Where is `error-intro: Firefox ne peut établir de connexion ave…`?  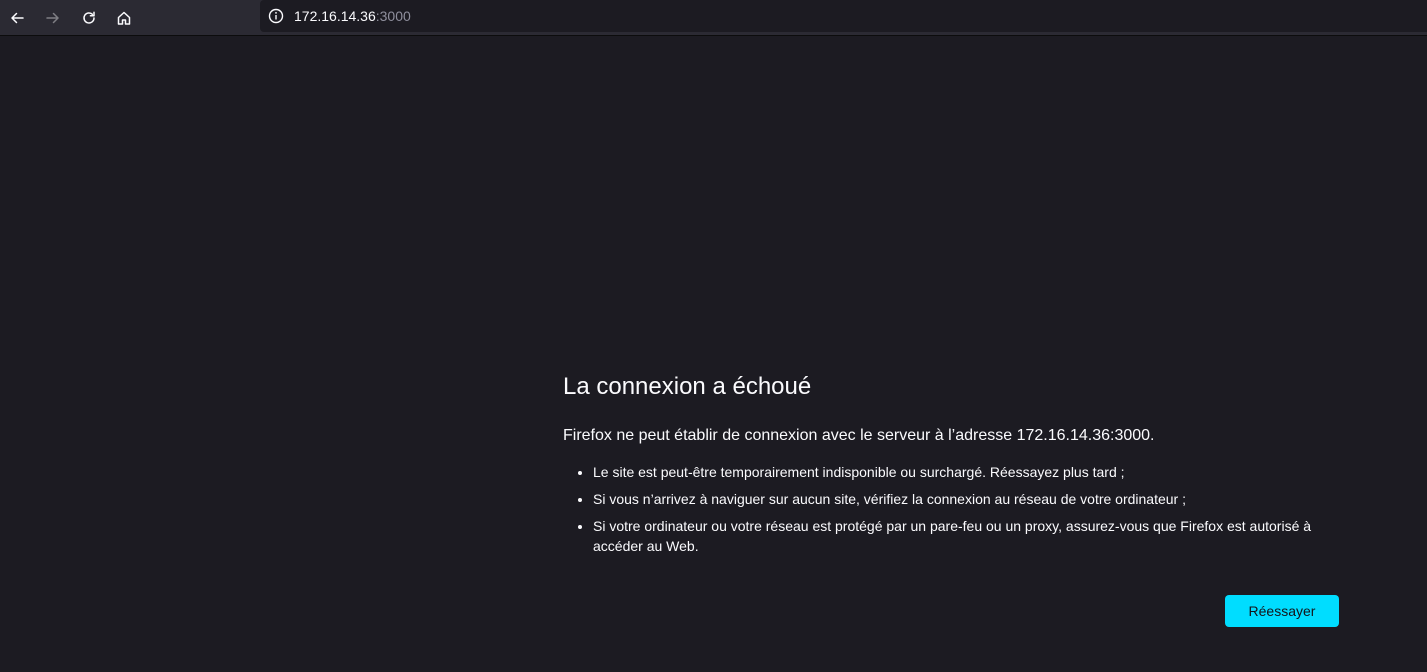 error-intro: Firefox ne peut établir de connexion ave… is located at coordinates (859, 435).